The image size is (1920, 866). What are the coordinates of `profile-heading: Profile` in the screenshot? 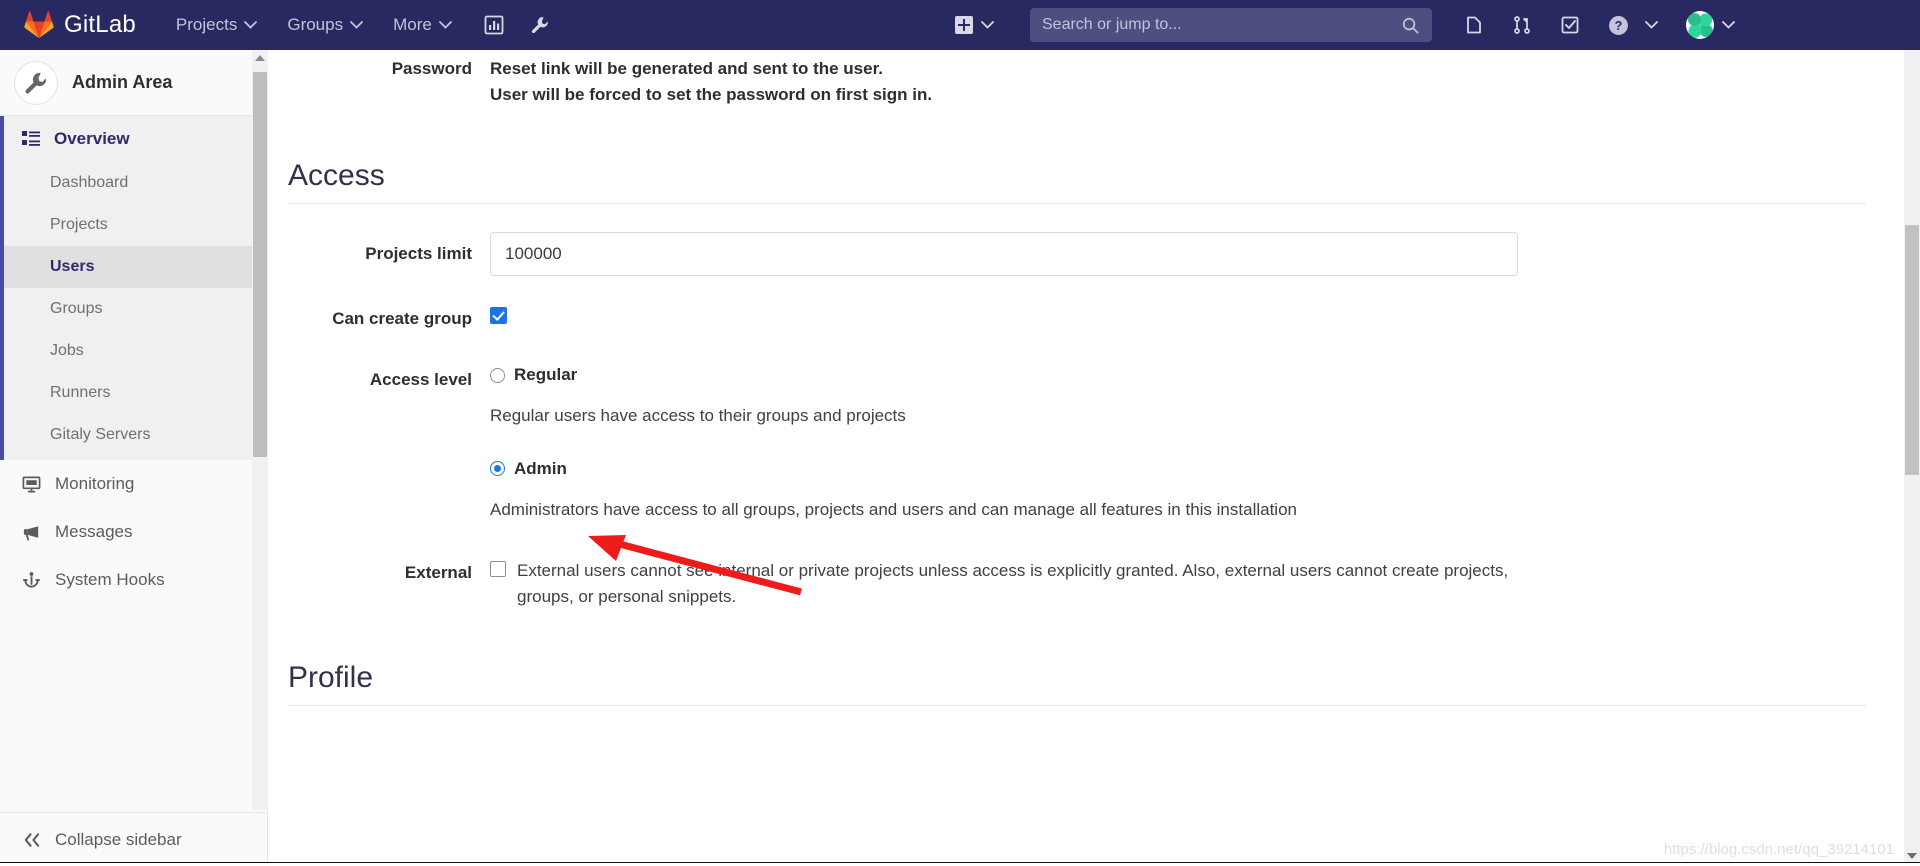 It's located at (1077, 684).